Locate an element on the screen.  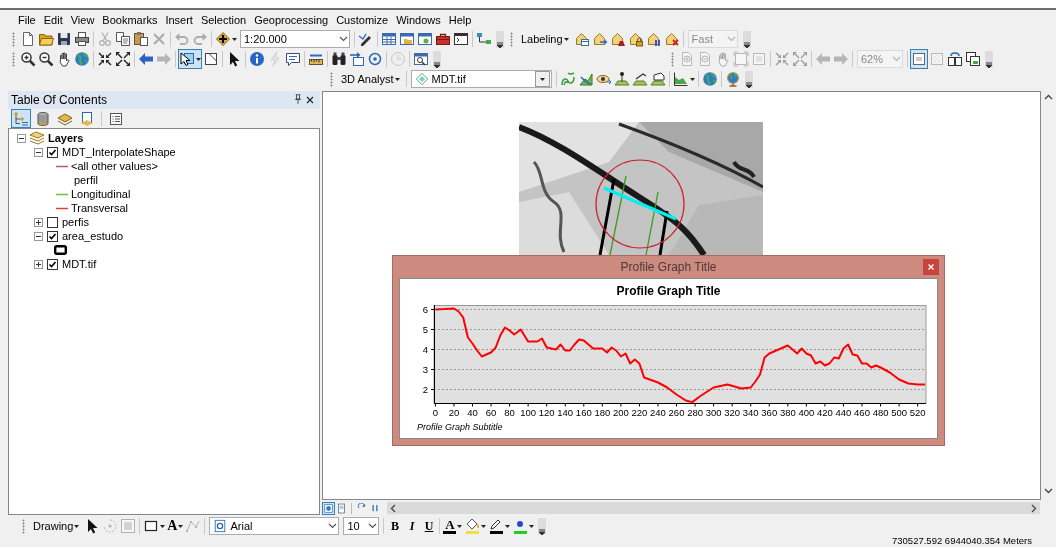
tick-label: 0 is located at coordinates (435, 412).